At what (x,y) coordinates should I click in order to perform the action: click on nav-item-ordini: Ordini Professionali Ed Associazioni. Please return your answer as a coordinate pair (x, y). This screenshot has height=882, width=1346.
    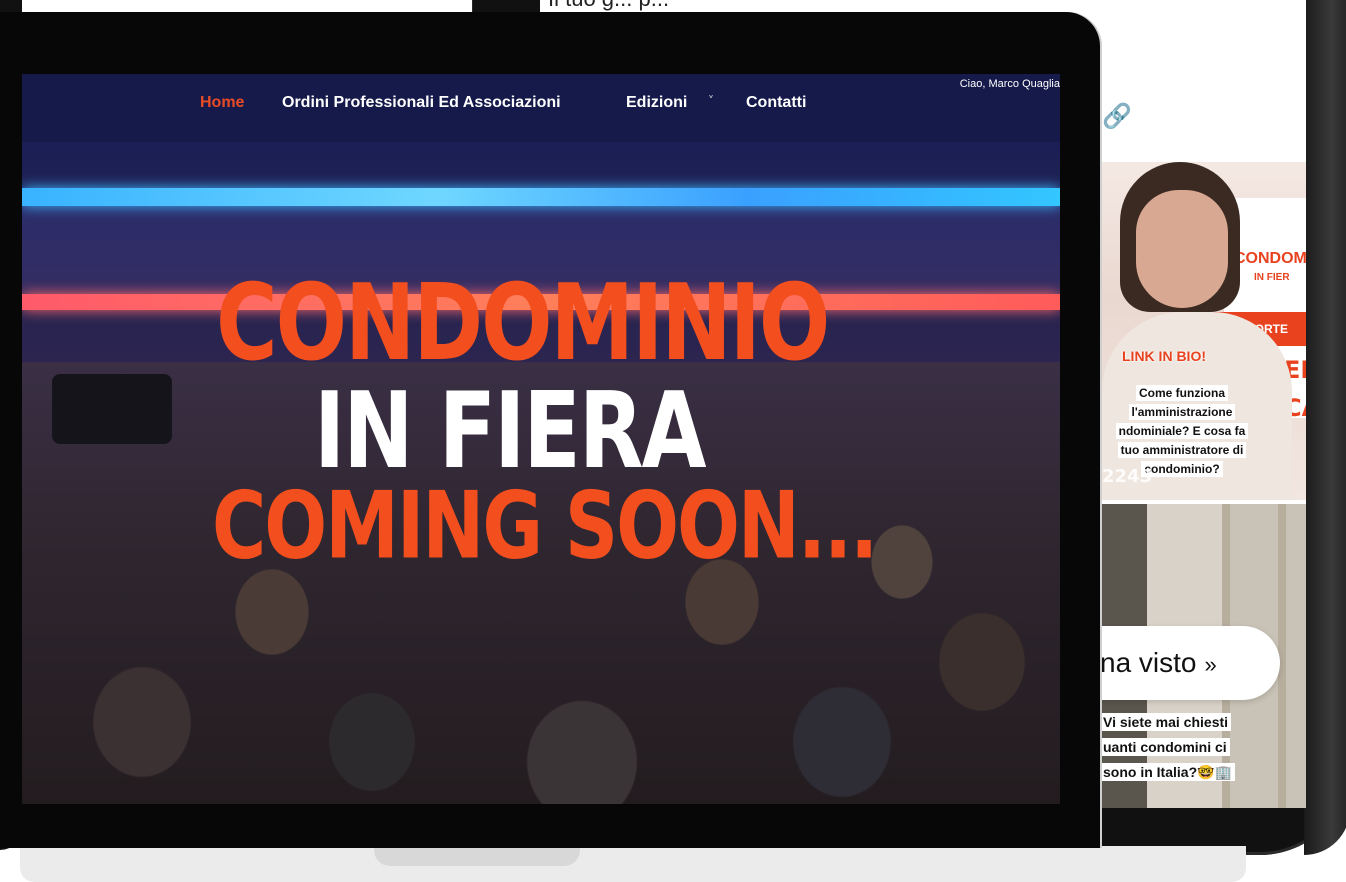
    Looking at the image, I should click on (421, 103).